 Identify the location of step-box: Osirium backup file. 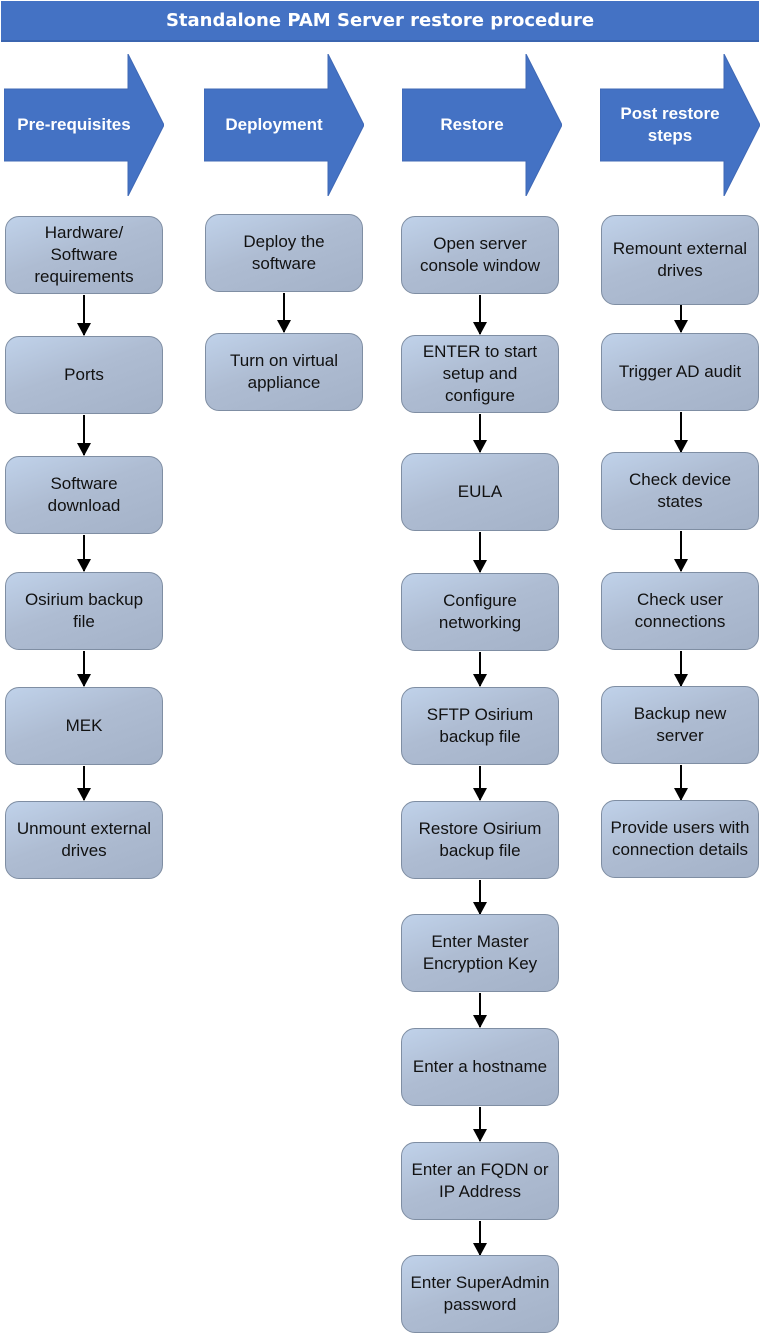
(84, 611).